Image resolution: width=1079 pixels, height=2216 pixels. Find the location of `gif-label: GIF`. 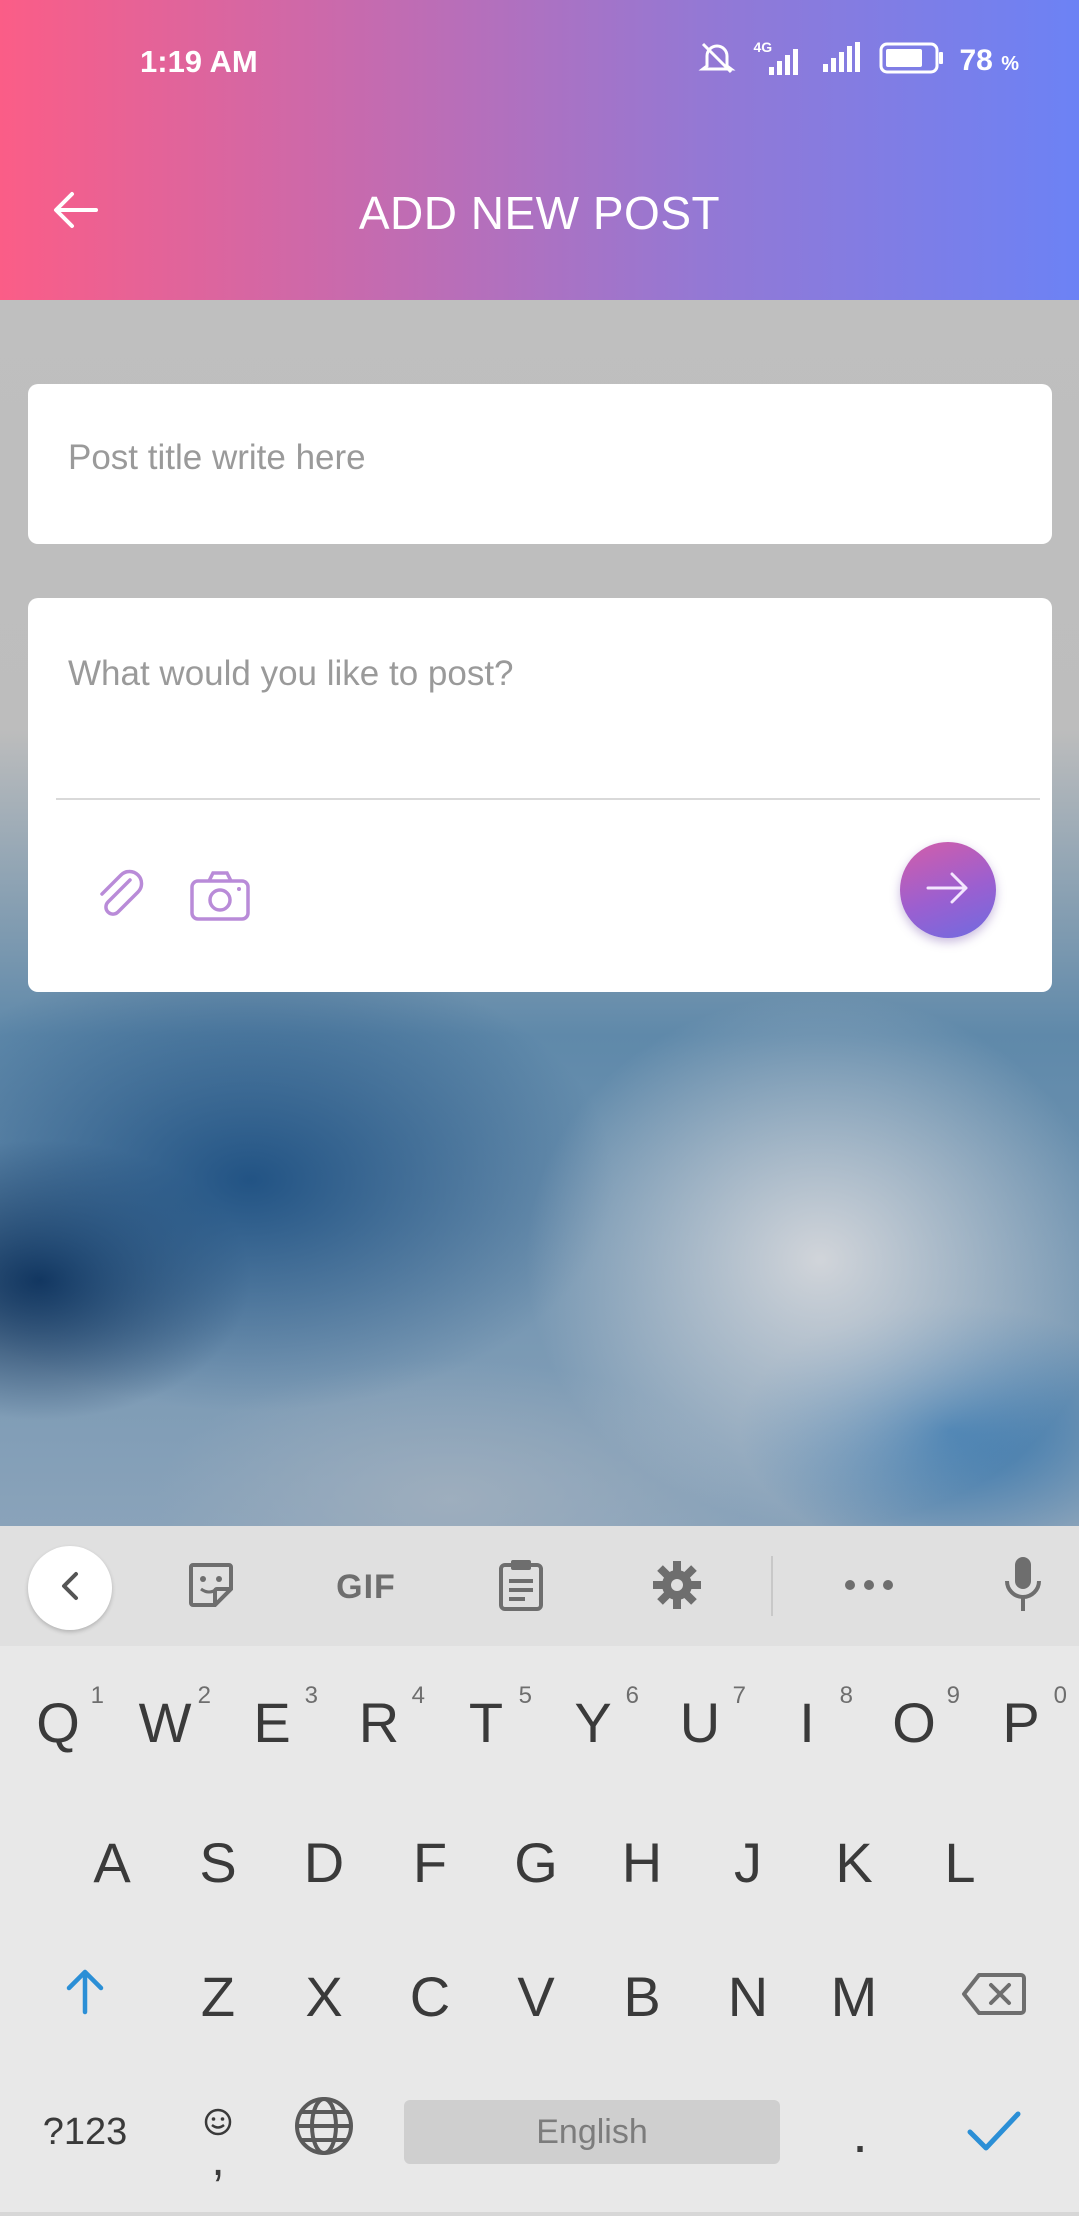

gif-label: GIF is located at coordinates (366, 1586).